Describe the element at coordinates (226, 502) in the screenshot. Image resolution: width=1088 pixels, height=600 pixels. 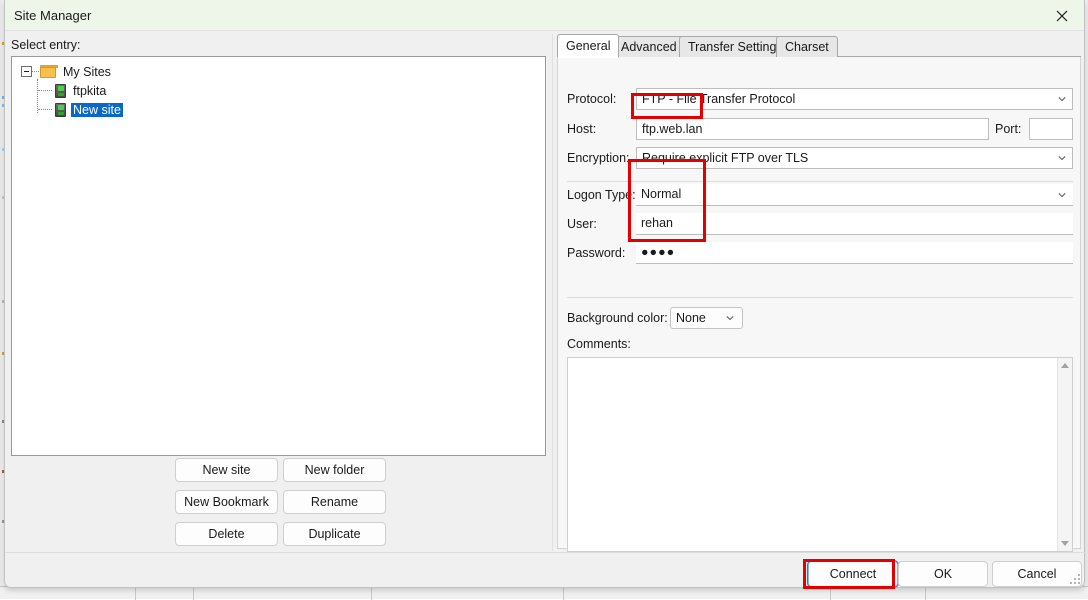
I see `new-bookmark-button: New Bookmark` at that location.